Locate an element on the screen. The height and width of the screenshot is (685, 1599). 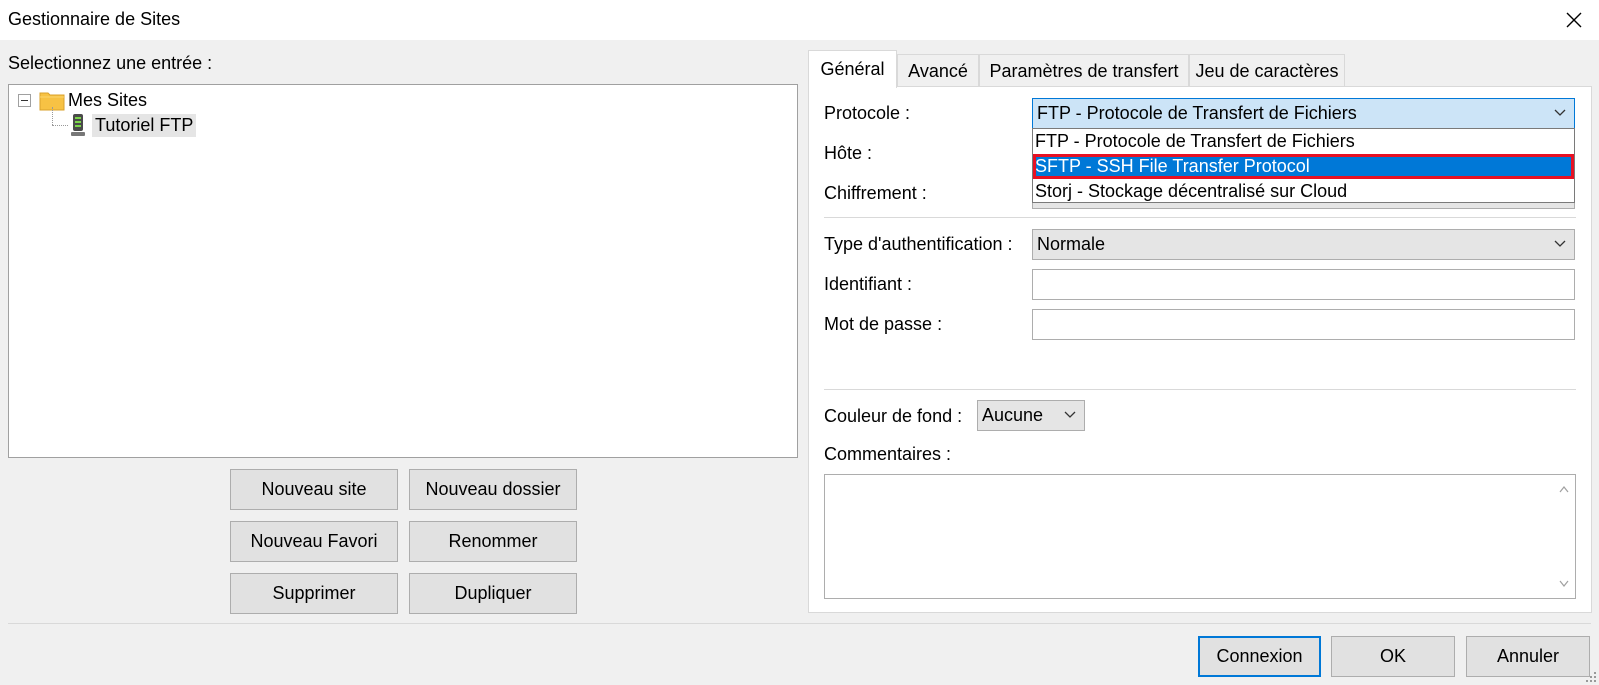
bgcolor-label: Couleur de fond : is located at coordinates (893, 416).